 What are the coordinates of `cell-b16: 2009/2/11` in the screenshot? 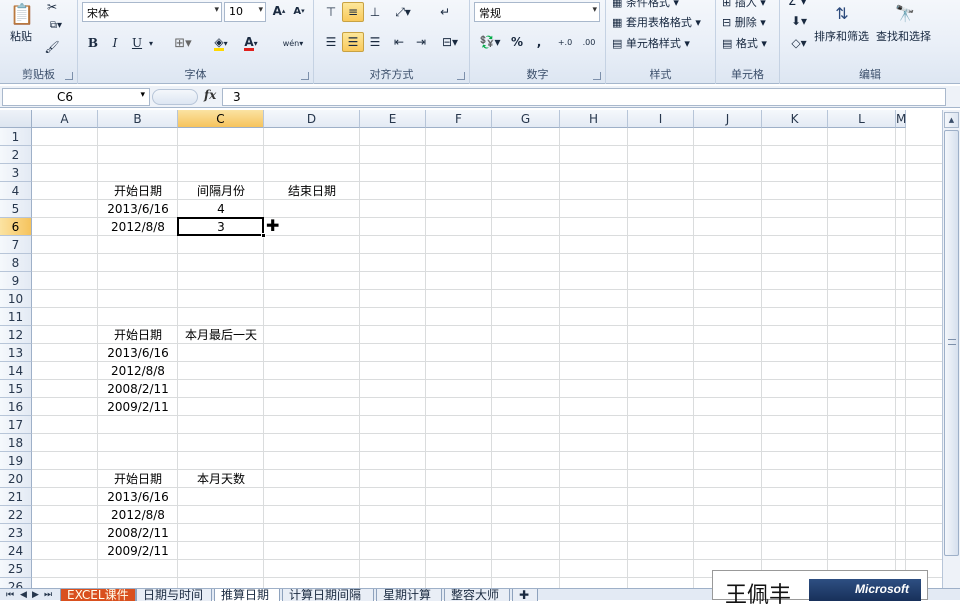 It's located at (138, 407).